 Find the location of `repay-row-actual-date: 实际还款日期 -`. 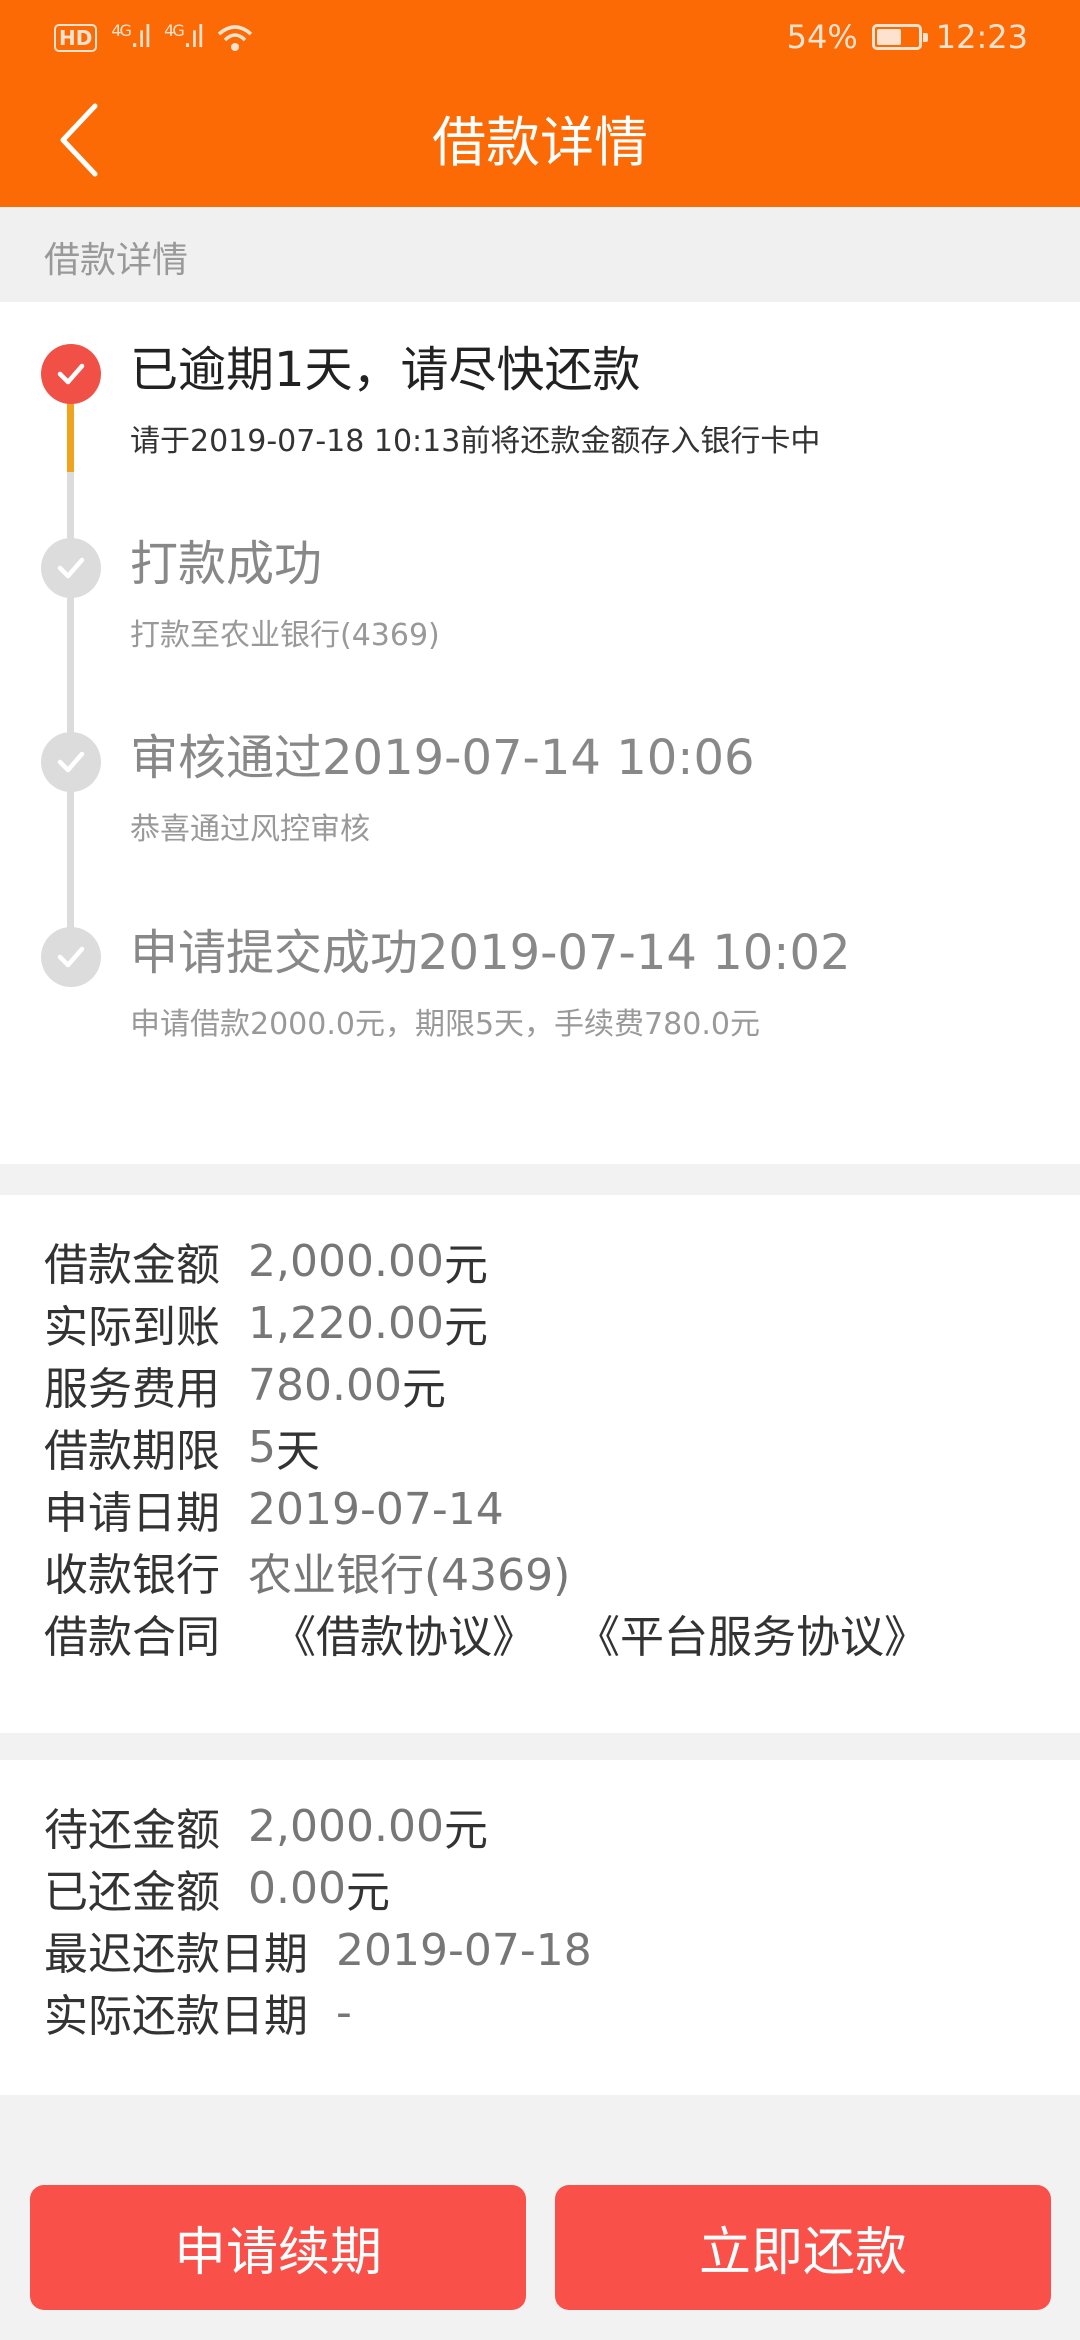

repay-row-actual-date: 实际还款日期 - is located at coordinates (198, 2012).